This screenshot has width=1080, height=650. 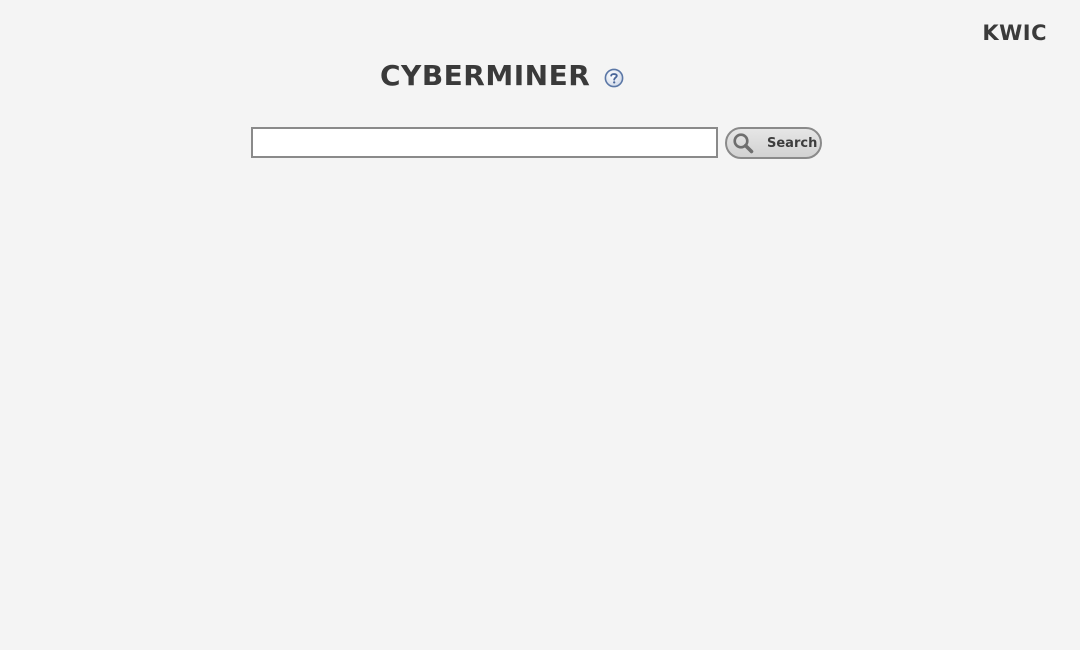 I want to click on kwic-link: KWIC, so click(x=1014, y=33).